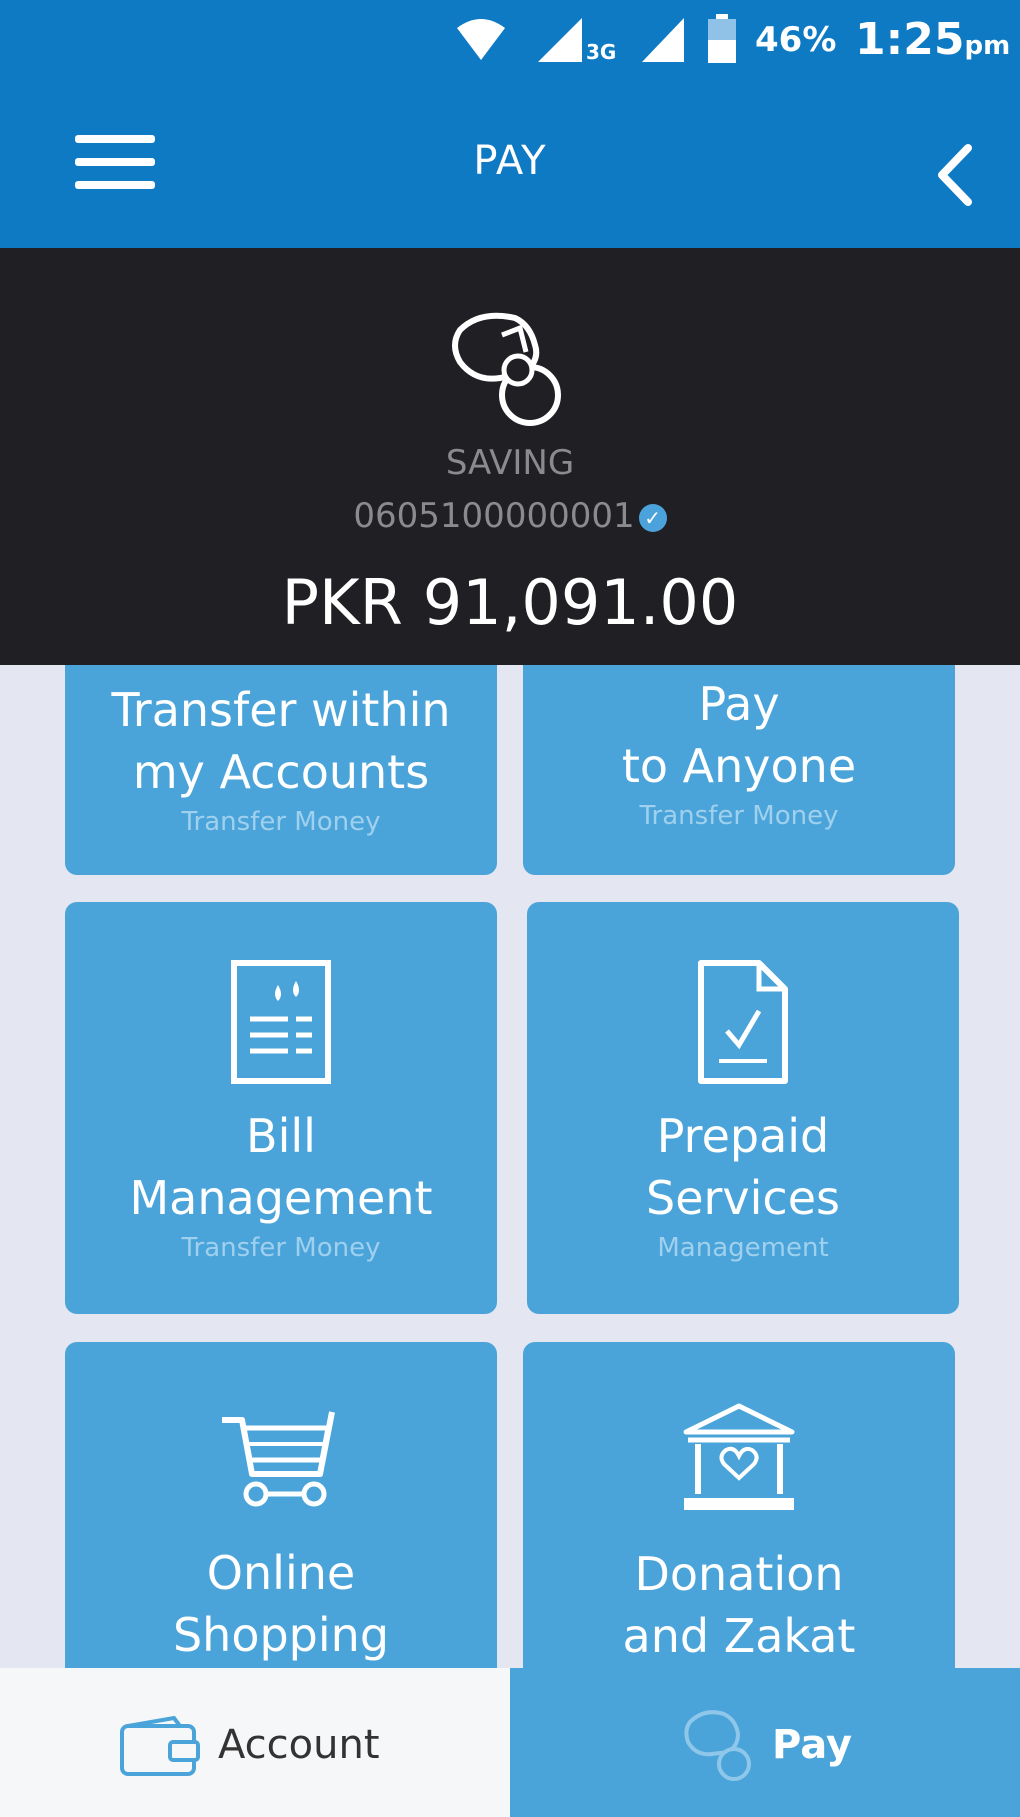 The height and width of the screenshot is (1817, 1020). I want to click on prepaid-document-icon, so click(743, 1022).